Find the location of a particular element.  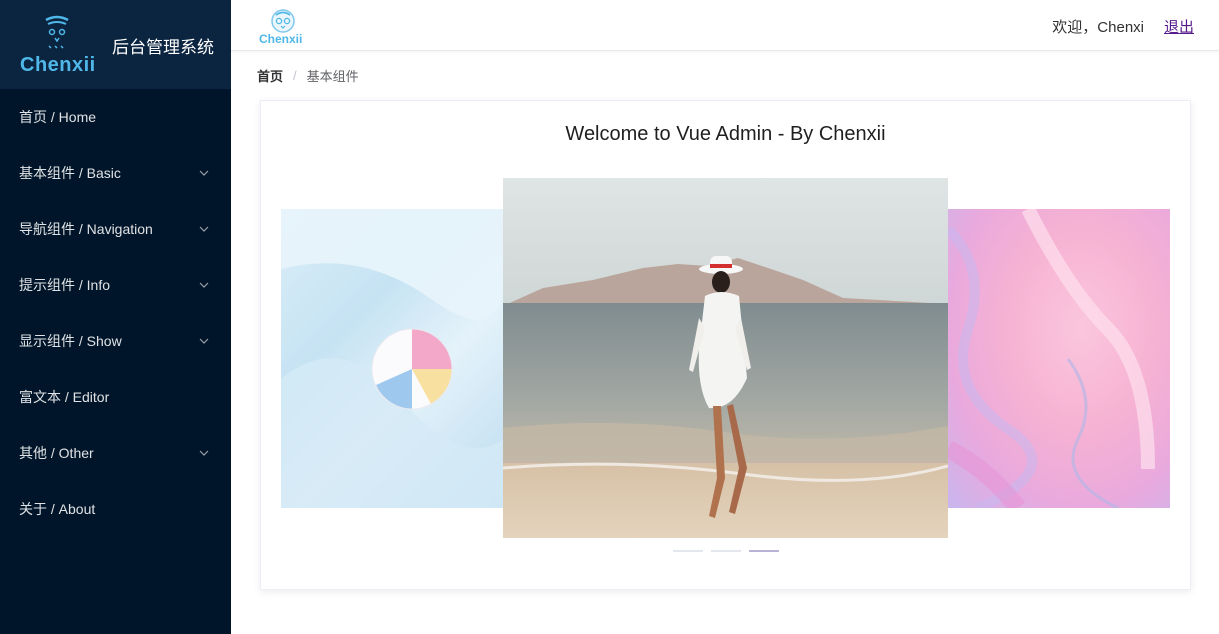

header-wordmark: Chenxii is located at coordinates (281, 39).